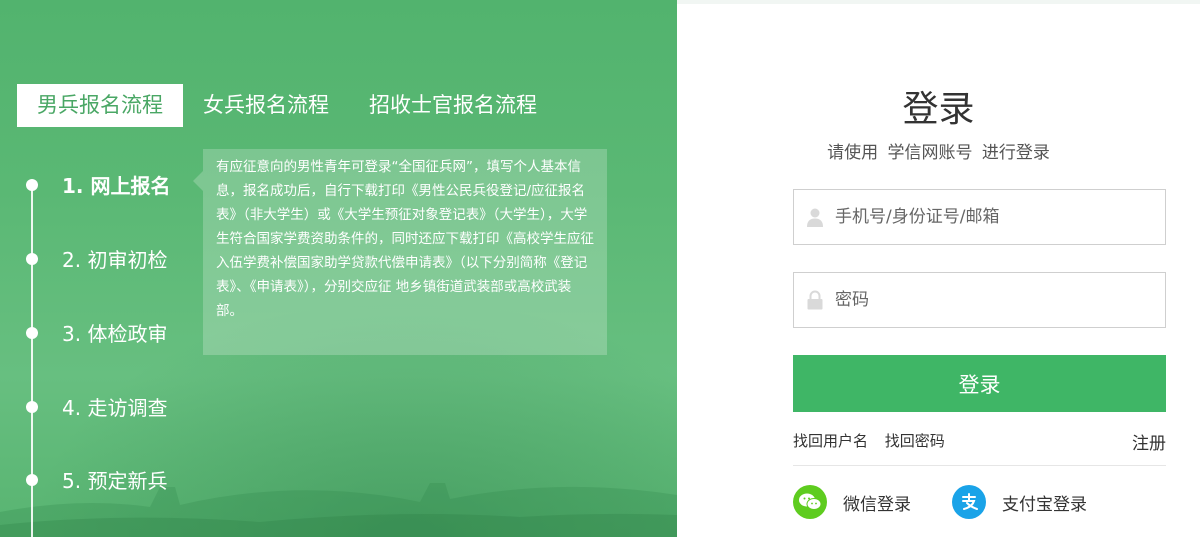  I want to click on alipay-login: 支付宝登录, so click(1019, 502).